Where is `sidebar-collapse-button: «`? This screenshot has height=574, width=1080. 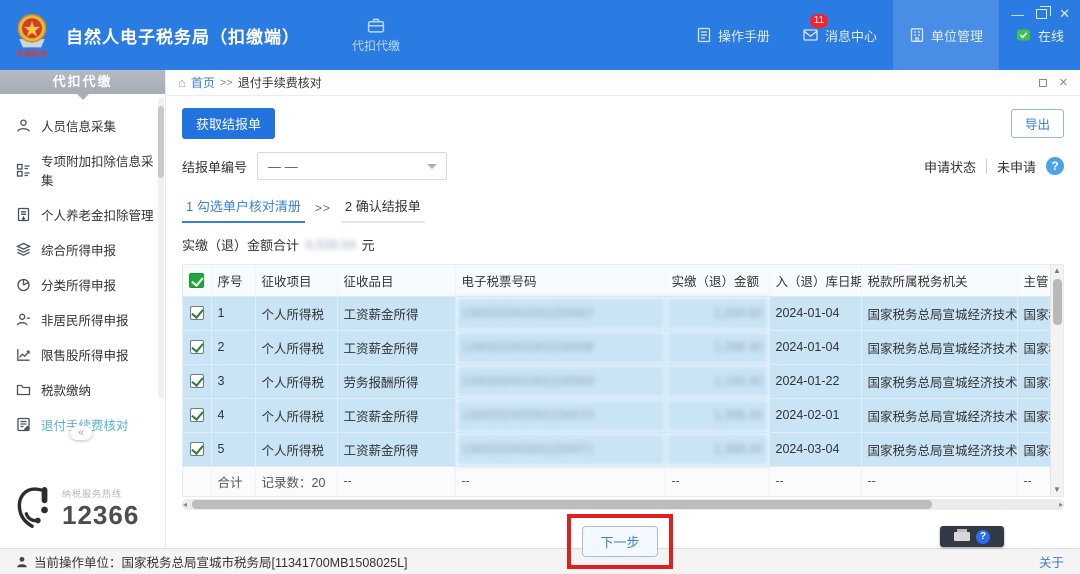
sidebar-collapse-button: « is located at coordinates (81, 433).